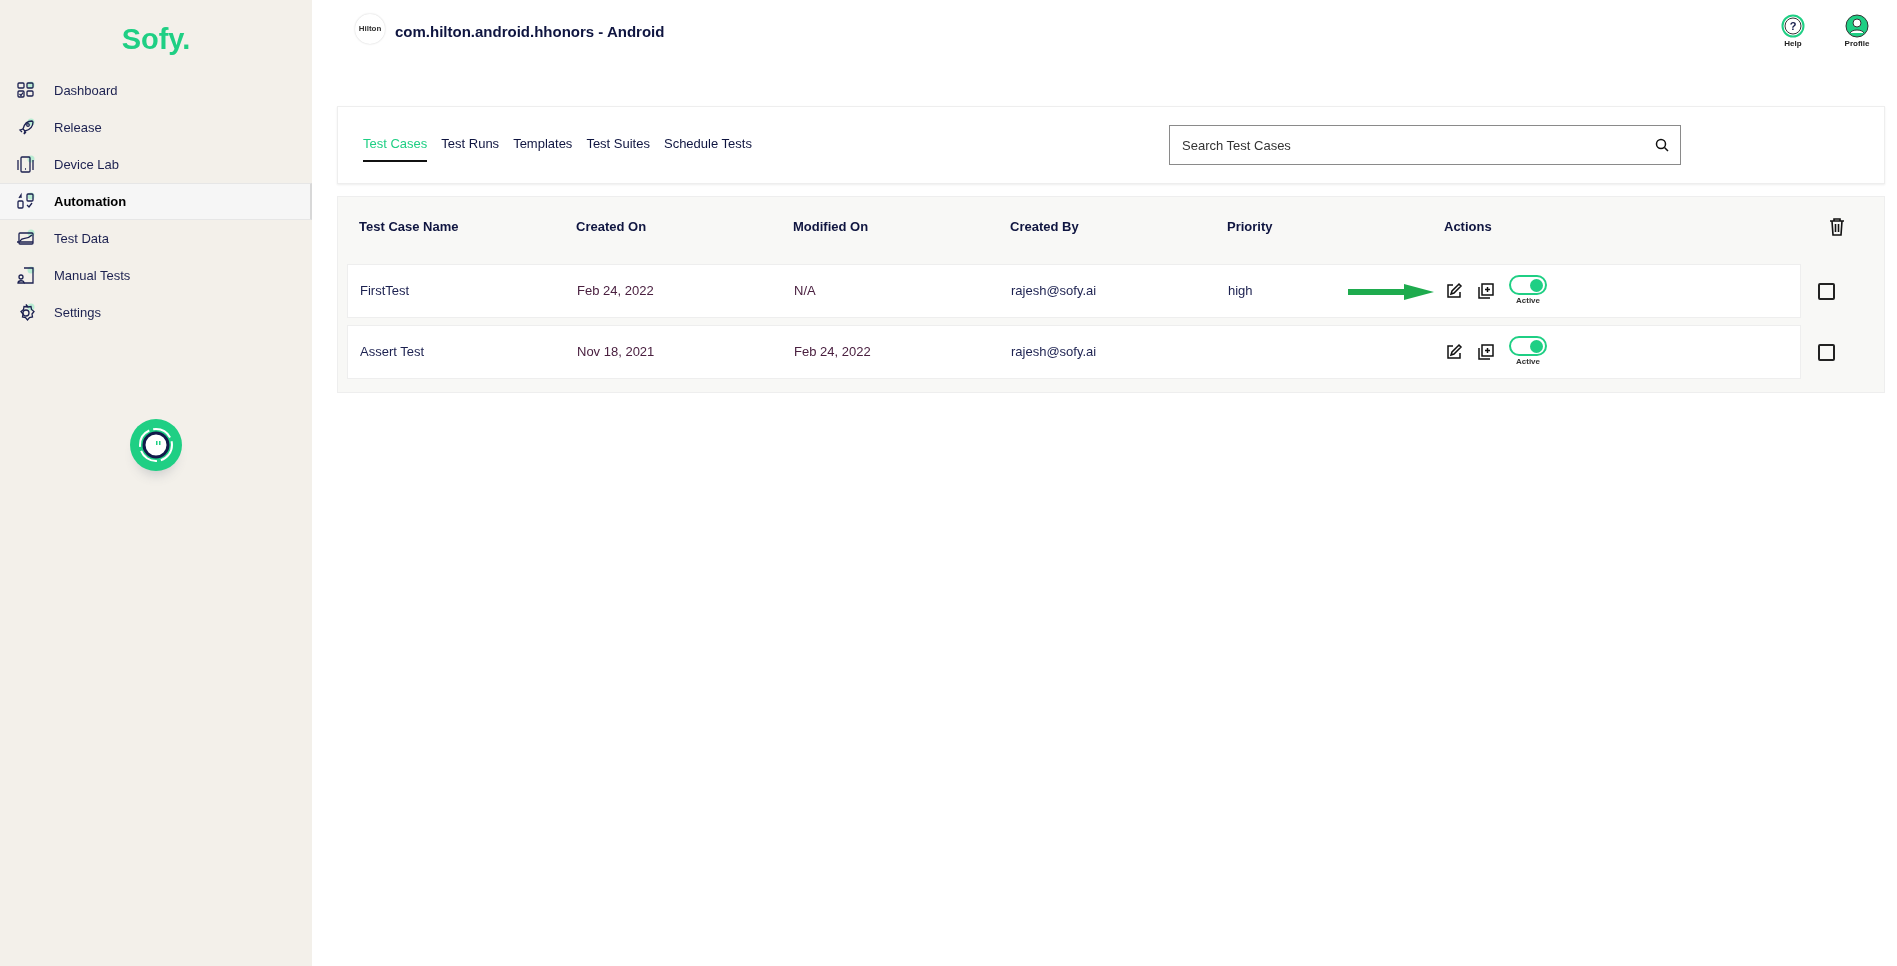 This screenshot has height=966, width=1897. Describe the element at coordinates (616, 352) in the screenshot. I see `table-cell: Nov 18, 2021` at that location.